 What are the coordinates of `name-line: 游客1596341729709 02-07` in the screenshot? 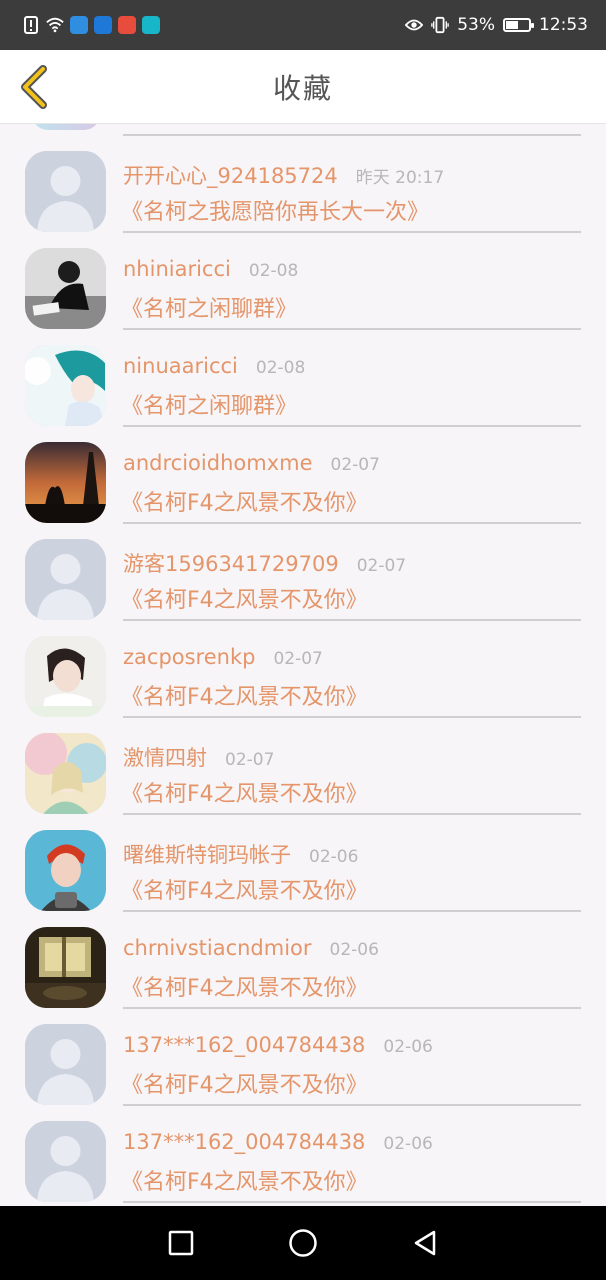 It's located at (264, 563).